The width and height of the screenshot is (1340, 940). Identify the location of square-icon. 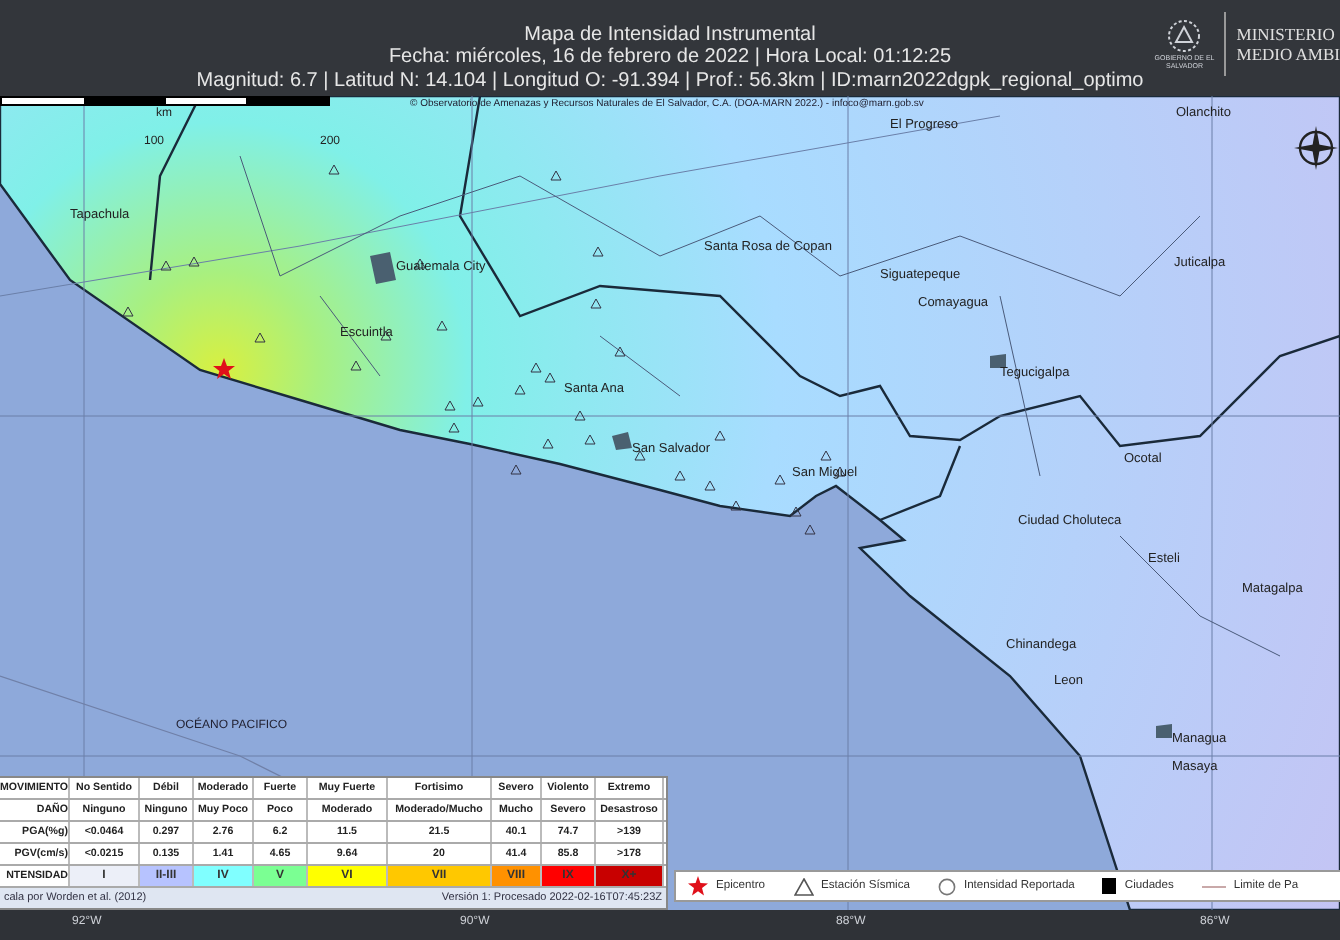
(1109, 886).